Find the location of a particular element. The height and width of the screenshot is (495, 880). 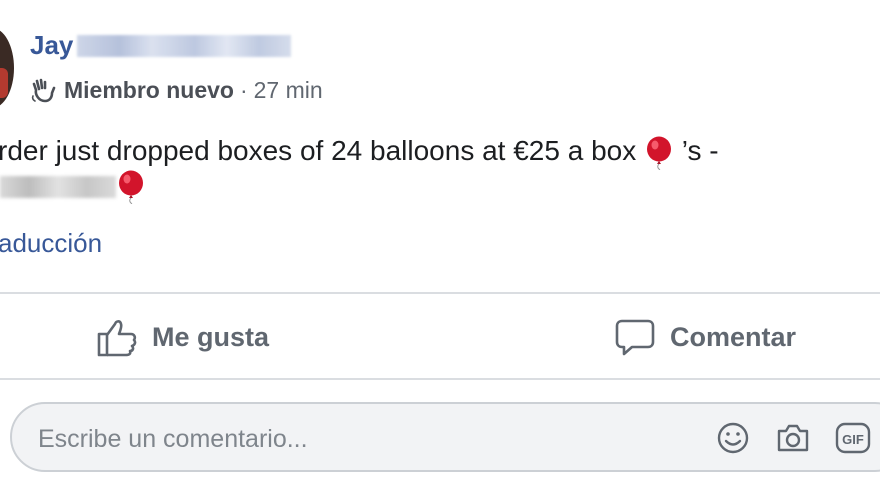

waving-hand-icon is located at coordinates (43, 90).